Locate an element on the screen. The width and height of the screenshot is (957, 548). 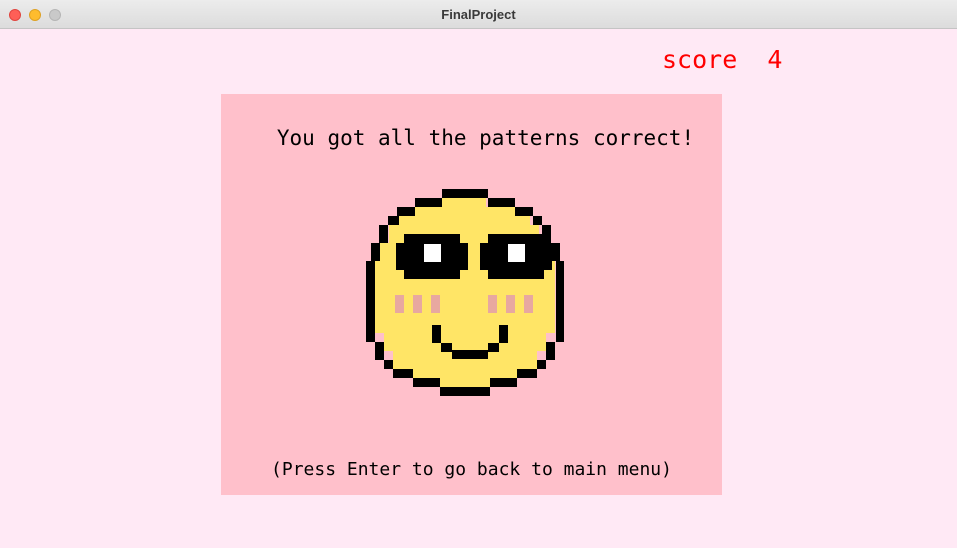
title-bar: FinalProject is located at coordinates (478, 14).